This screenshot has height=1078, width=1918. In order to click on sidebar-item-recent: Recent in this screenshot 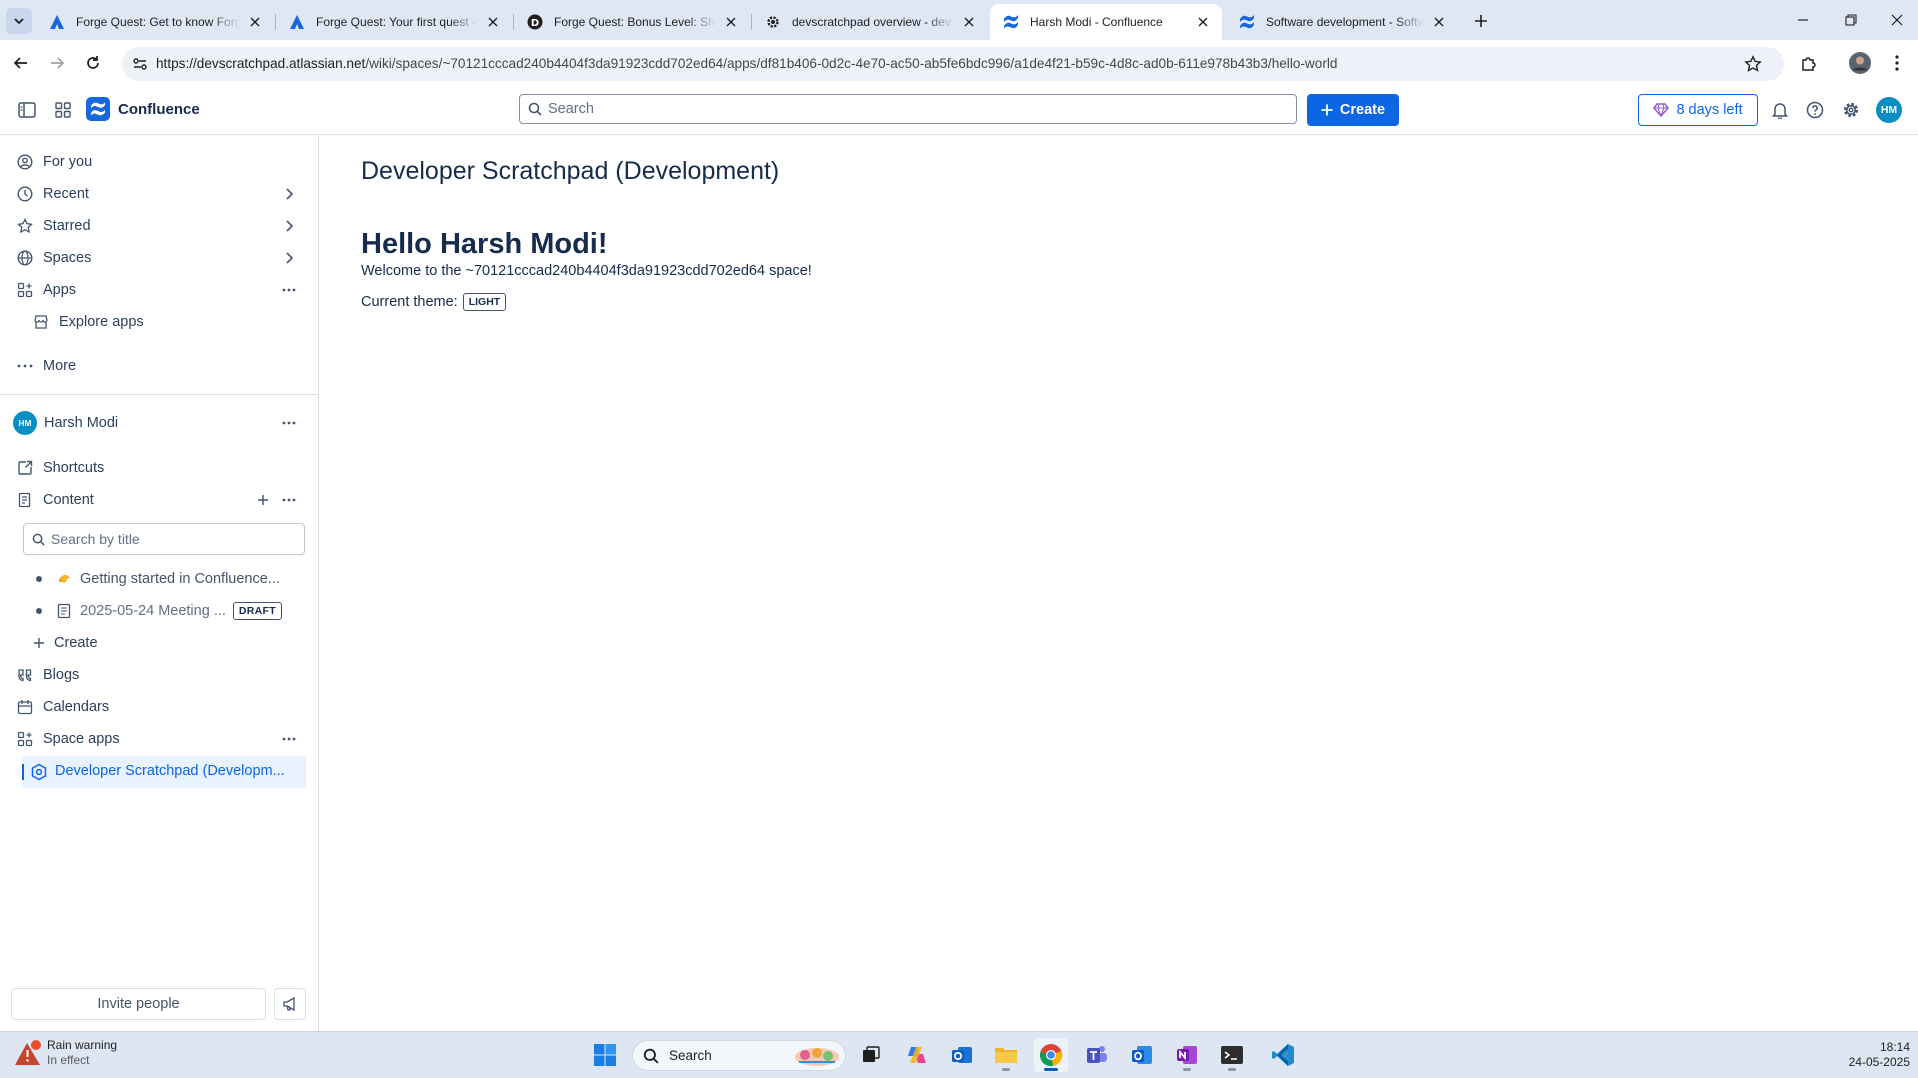, I will do `click(160, 194)`.